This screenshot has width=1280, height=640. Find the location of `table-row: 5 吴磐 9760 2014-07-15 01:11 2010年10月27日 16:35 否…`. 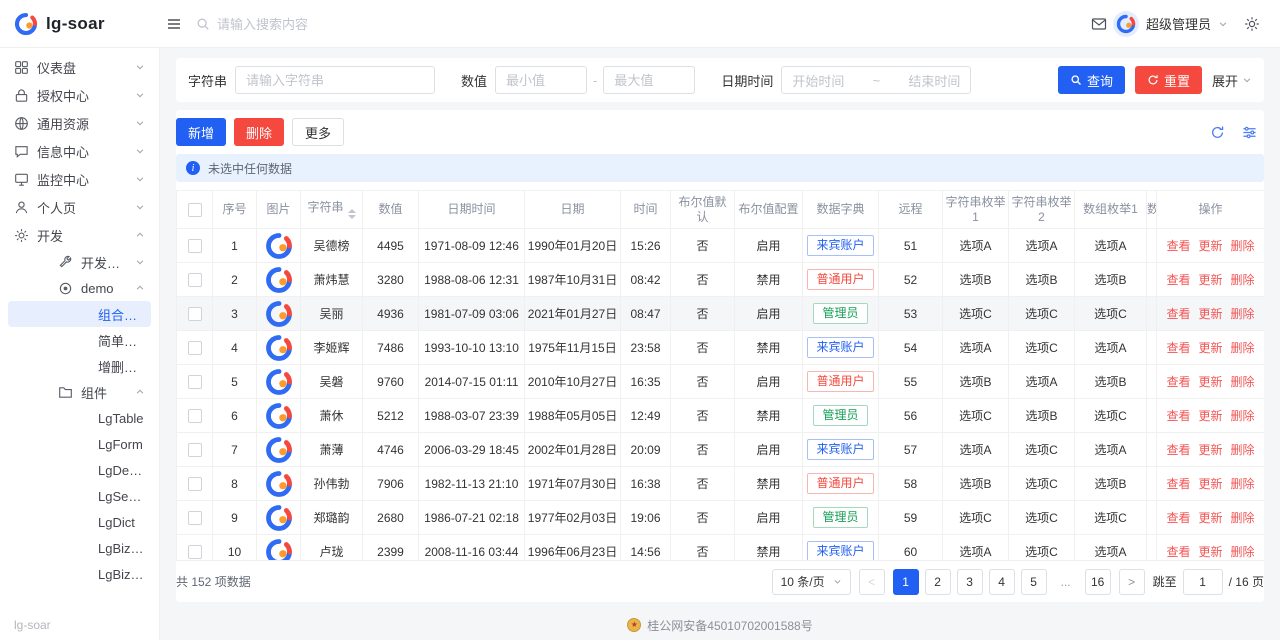

table-row: 5 吴磐 9760 2014-07-15 01:11 2010年10月27日 16:35 否… is located at coordinates (720, 381).